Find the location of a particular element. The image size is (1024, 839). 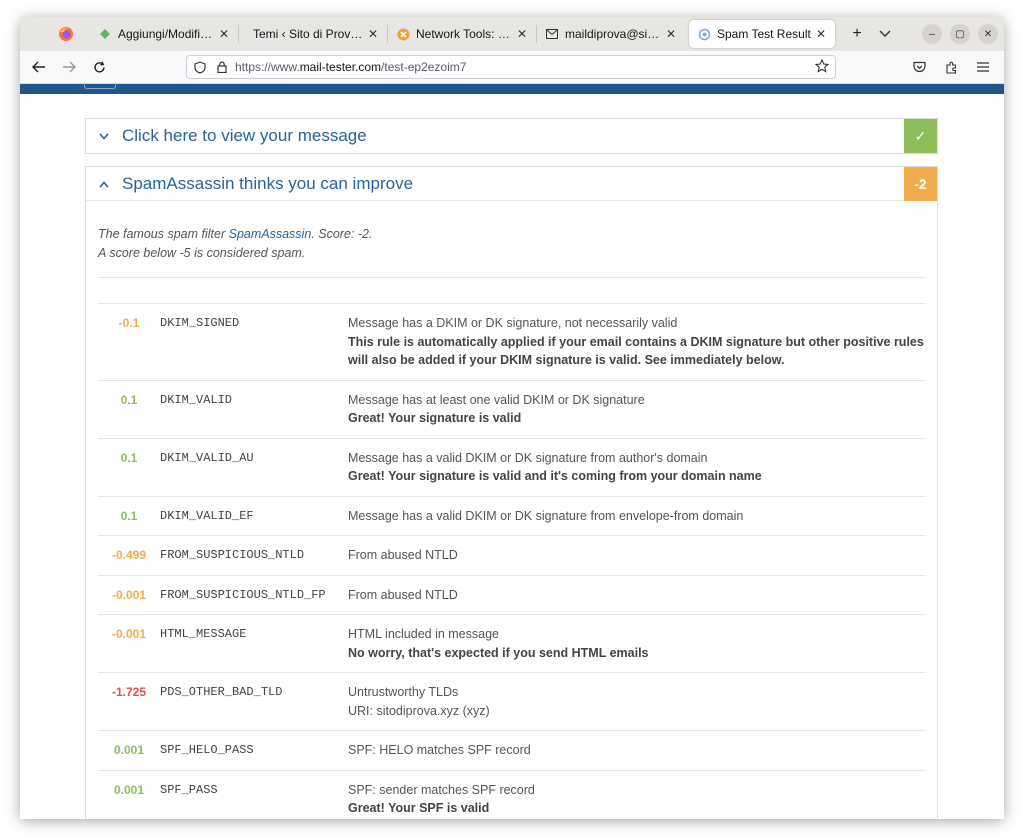

tab-spam-test-result: Spam Test Result ✕ is located at coordinates (762, 34).